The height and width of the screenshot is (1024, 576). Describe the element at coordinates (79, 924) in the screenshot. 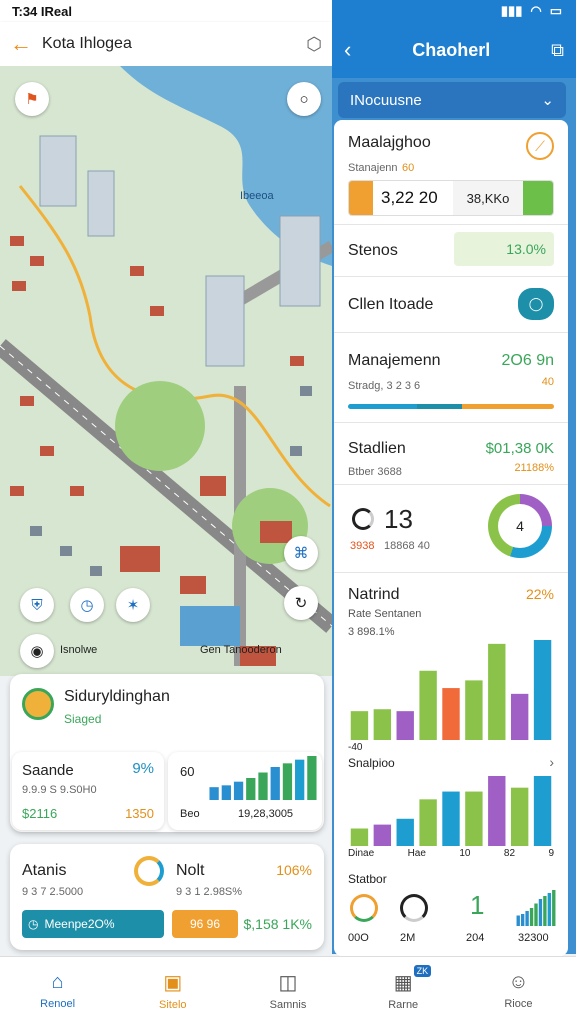

I see `primary-action-label: Meenpe2O%` at that location.